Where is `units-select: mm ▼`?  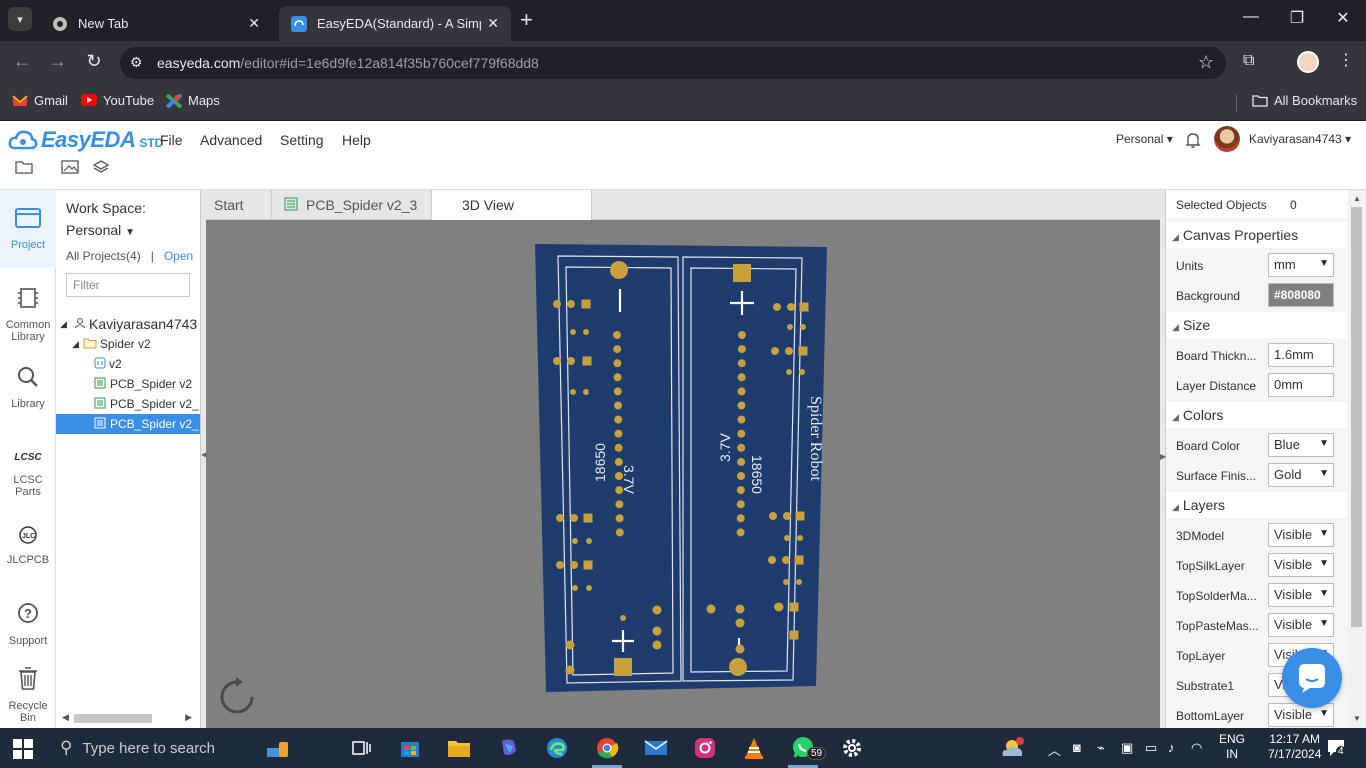 units-select: mm ▼ is located at coordinates (1301, 265).